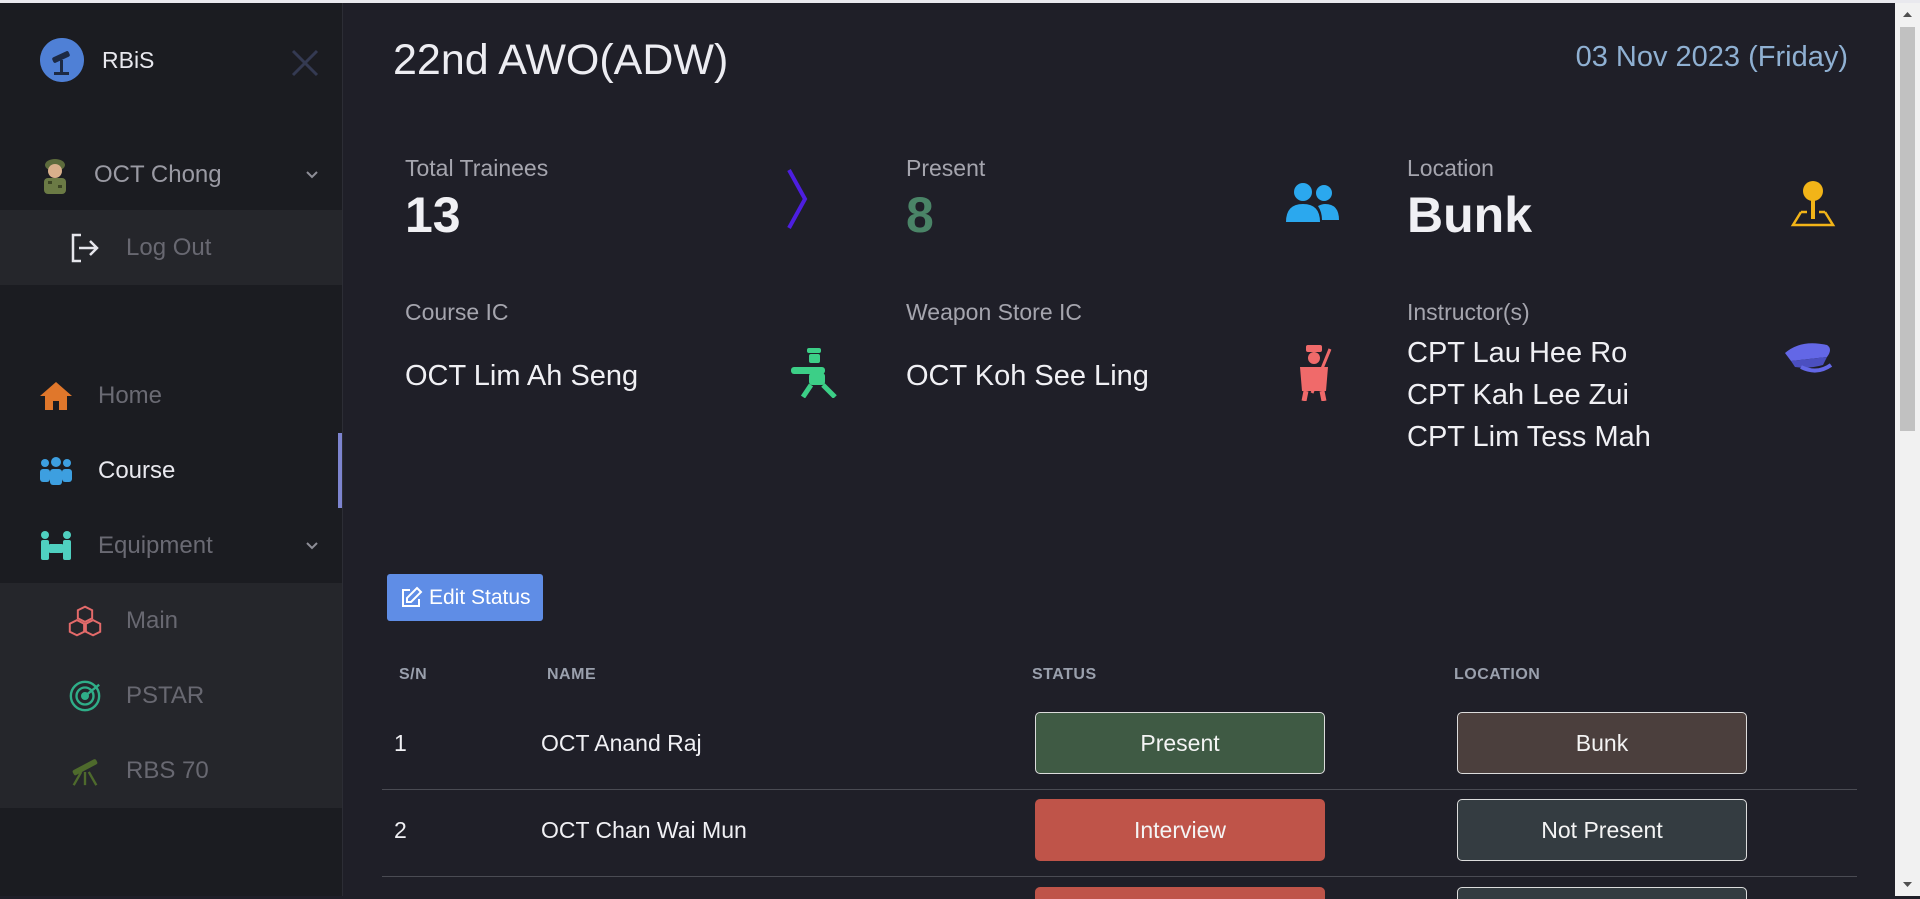  Describe the element at coordinates (1602, 743) in the screenshot. I see `location-button: Bunk` at that location.